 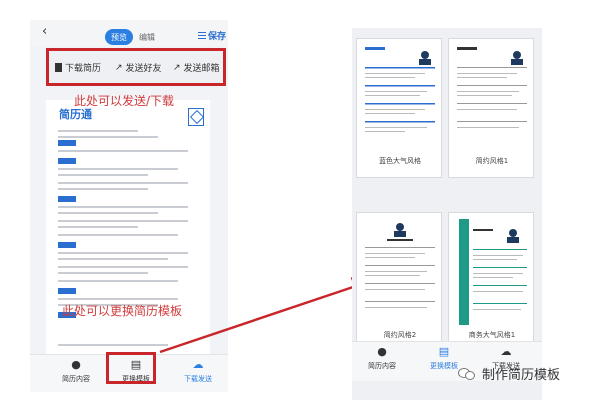 I want to click on template-name: 商务大气风格1, so click(x=492, y=335).